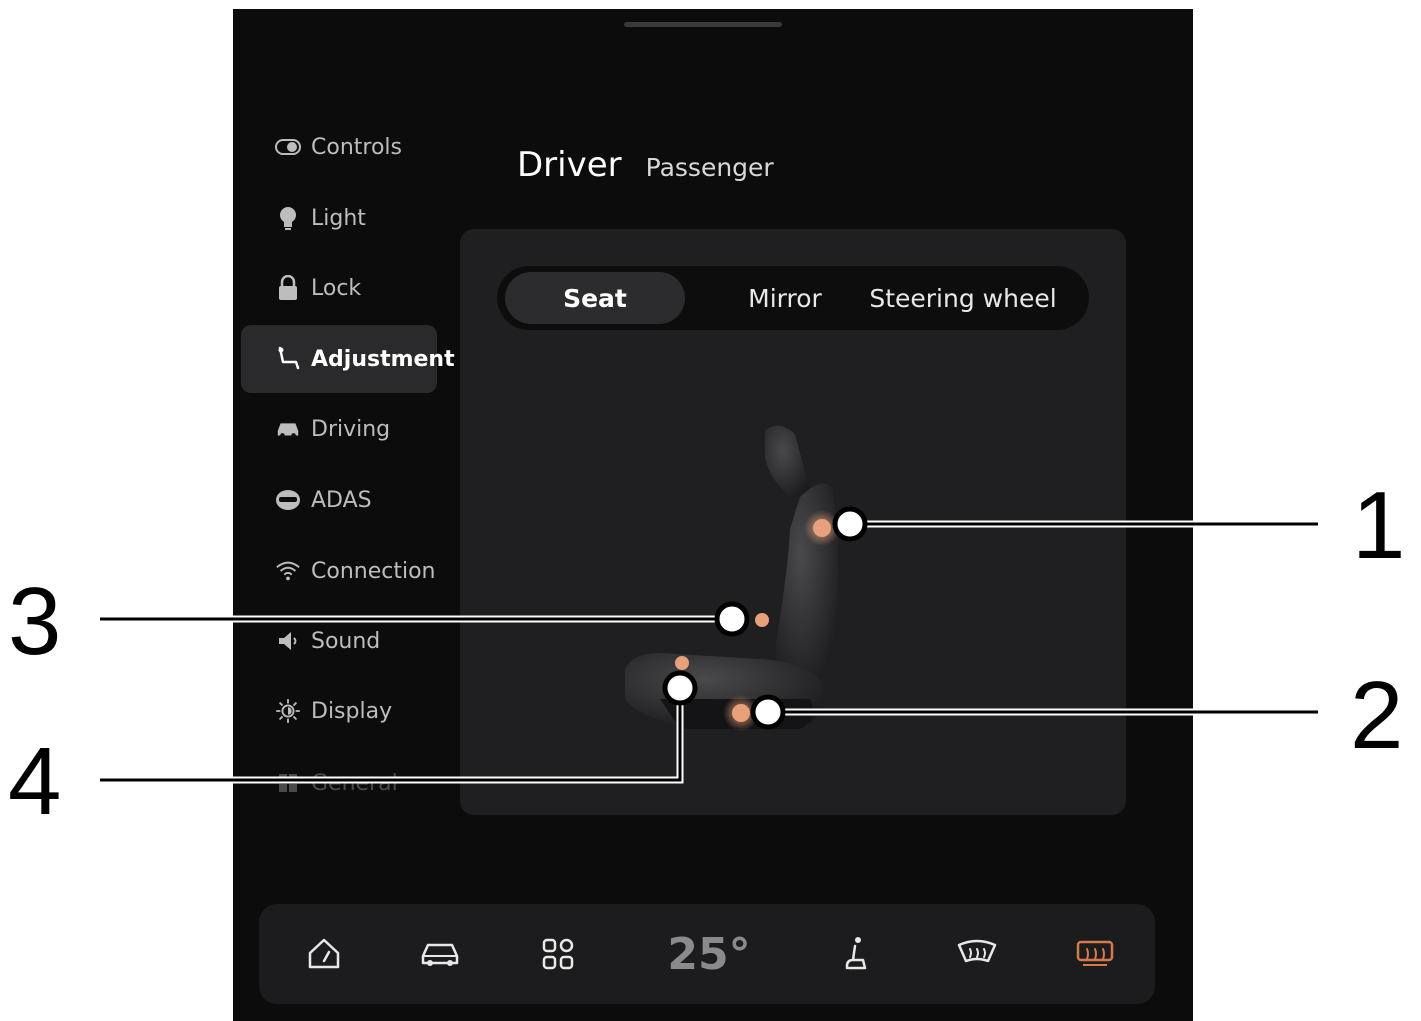  Describe the element at coordinates (762, 620) in the screenshot. I see `lumbar-control-dot` at that location.